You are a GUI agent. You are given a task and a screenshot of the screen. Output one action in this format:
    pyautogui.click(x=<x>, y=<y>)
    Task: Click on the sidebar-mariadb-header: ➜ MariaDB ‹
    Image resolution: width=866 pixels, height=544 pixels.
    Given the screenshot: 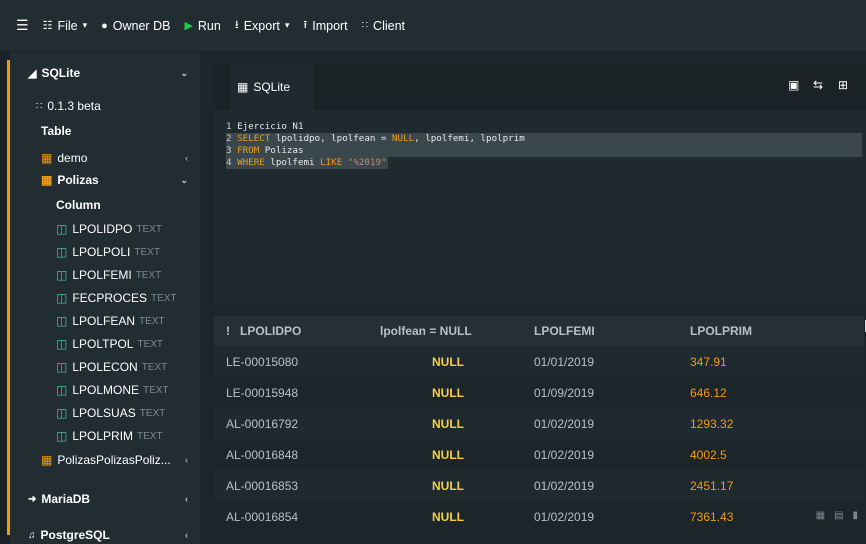 What is the action you would take?
    pyautogui.click(x=108, y=499)
    